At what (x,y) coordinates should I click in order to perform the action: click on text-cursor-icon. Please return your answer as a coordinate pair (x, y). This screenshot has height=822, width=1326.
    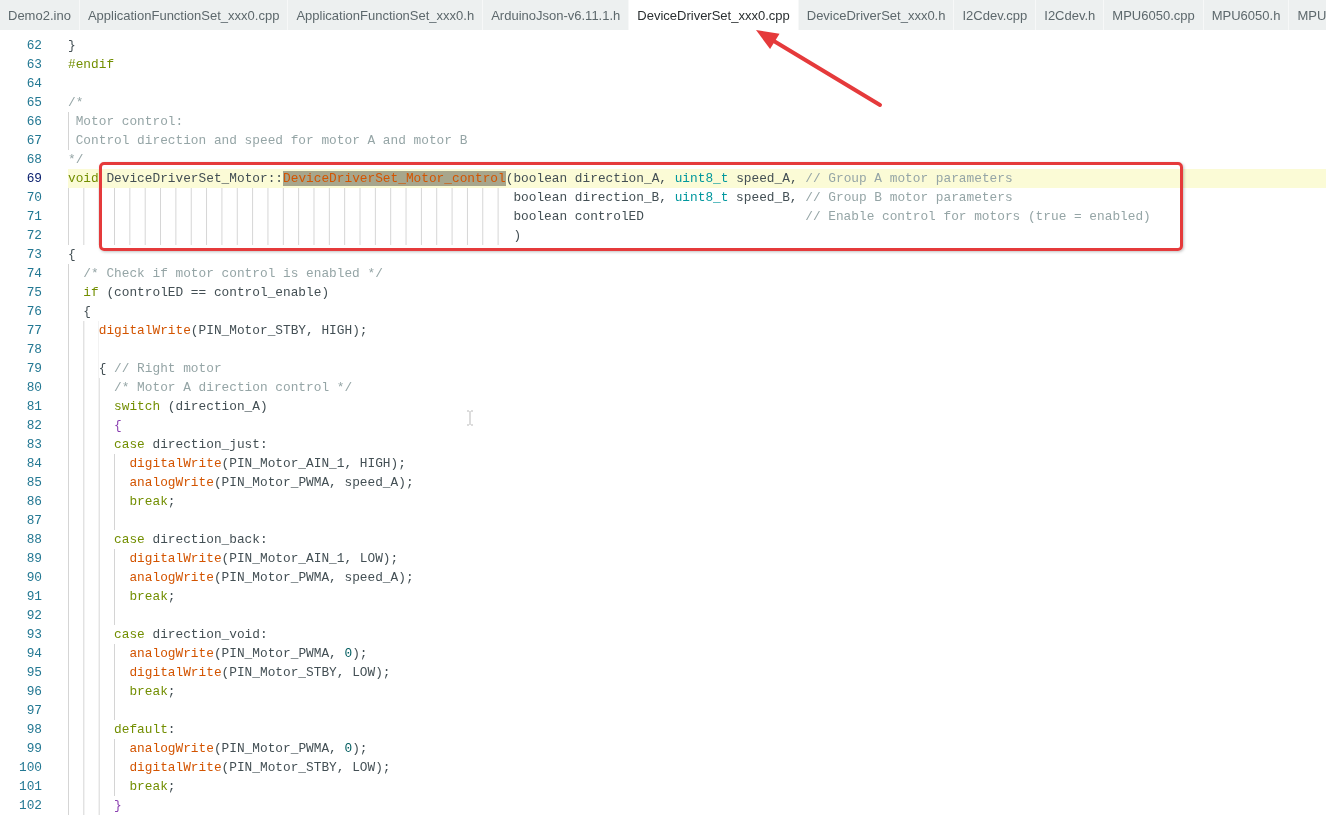
    Looking at the image, I should click on (470, 418).